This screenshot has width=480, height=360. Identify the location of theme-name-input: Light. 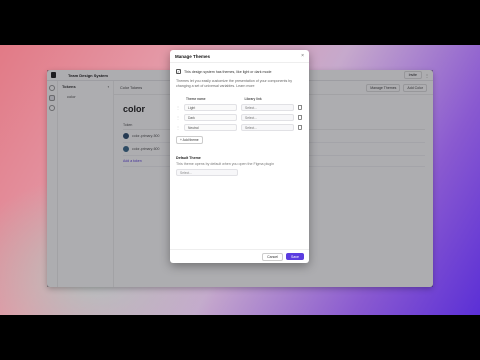
(210, 107).